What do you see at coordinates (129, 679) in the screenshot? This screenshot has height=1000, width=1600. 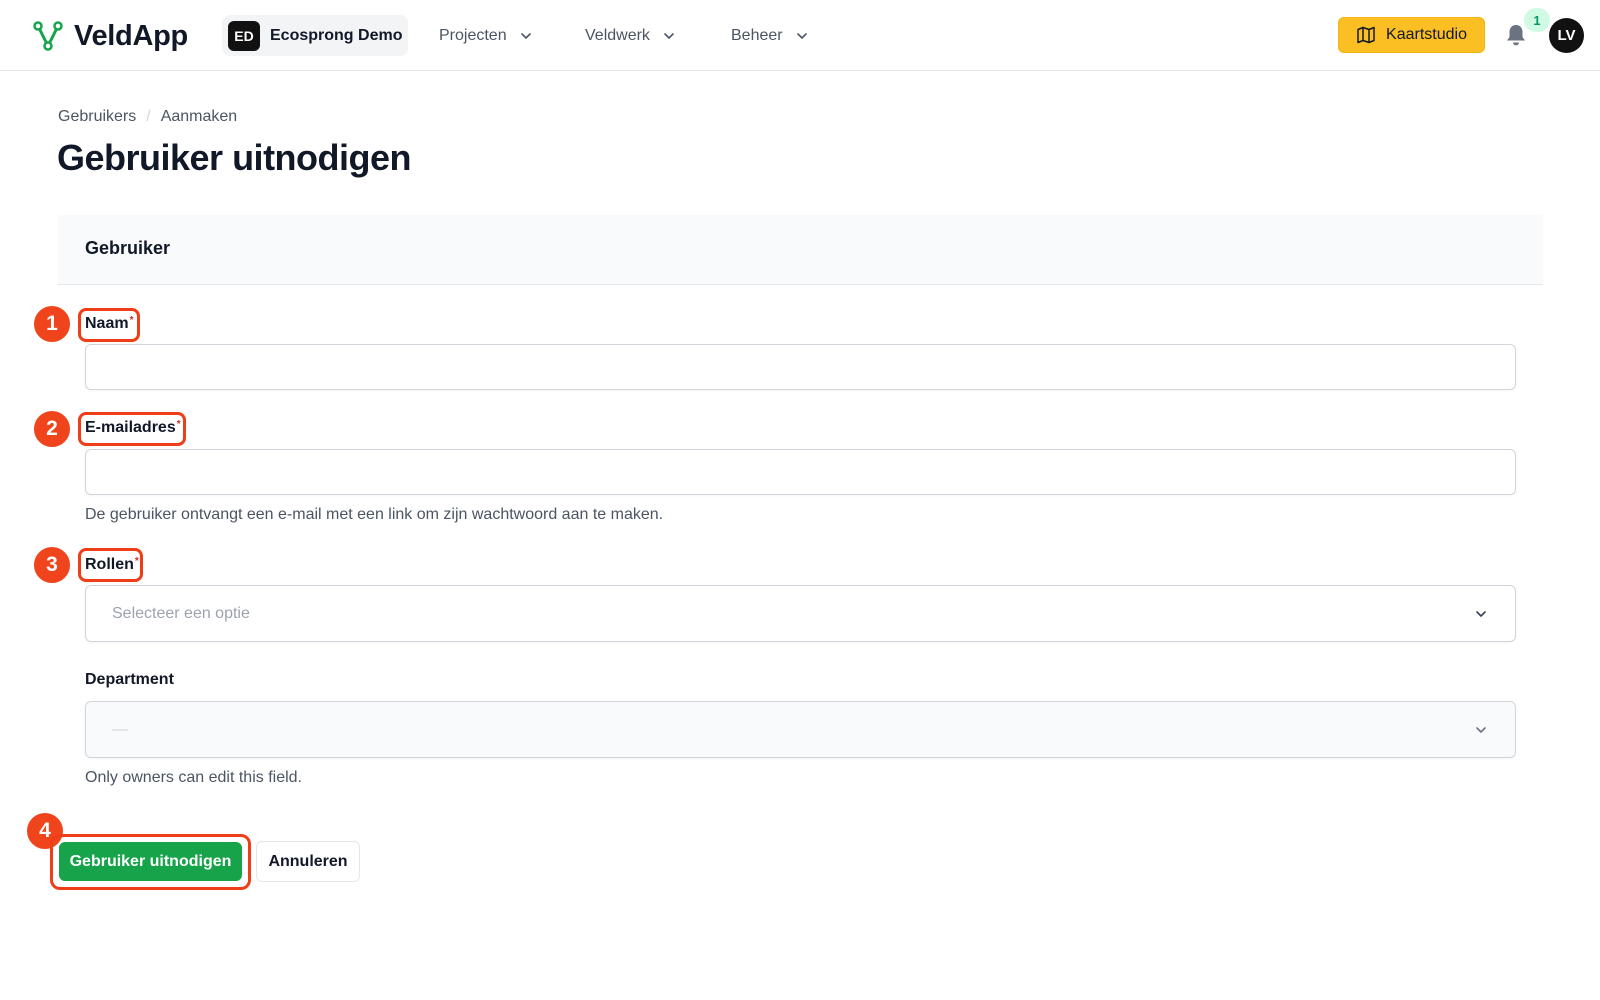 I see `department-label: Department` at bounding box center [129, 679].